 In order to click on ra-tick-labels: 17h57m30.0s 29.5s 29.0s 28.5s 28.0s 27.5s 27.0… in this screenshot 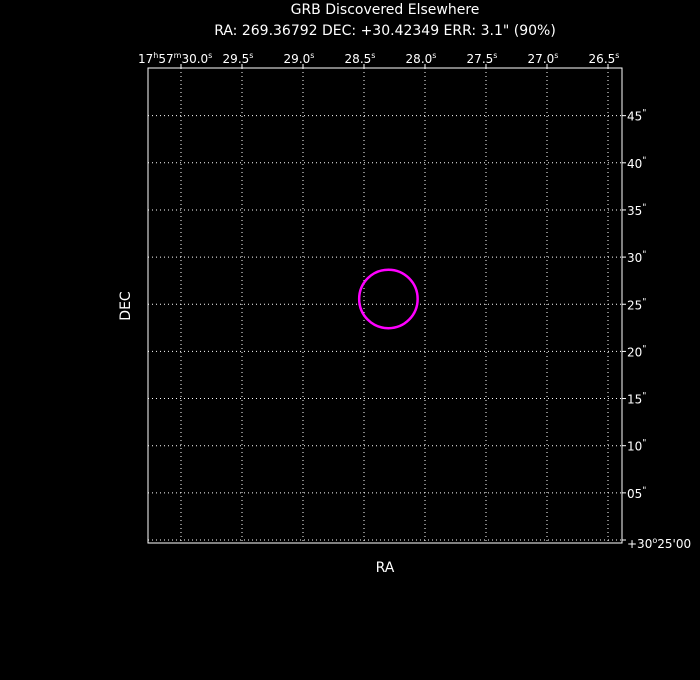, I will do `click(378, 59)`.